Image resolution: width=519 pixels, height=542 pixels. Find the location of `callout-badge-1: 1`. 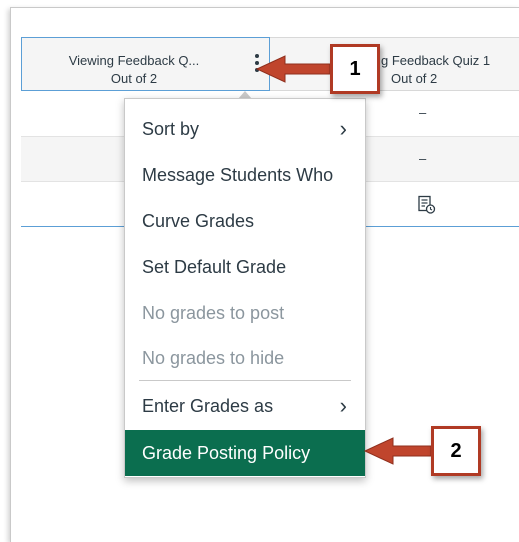

callout-badge-1: 1 is located at coordinates (355, 69).